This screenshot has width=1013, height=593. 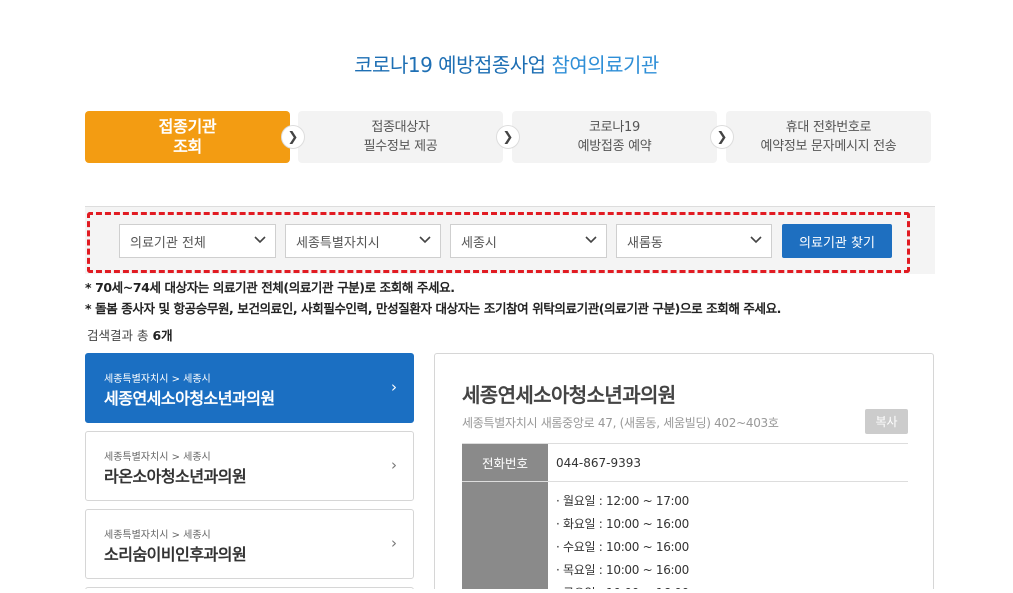 What do you see at coordinates (120, 335) in the screenshot?
I see `result-count-prefix: 검색결과 총` at bounding box center [120, 335].